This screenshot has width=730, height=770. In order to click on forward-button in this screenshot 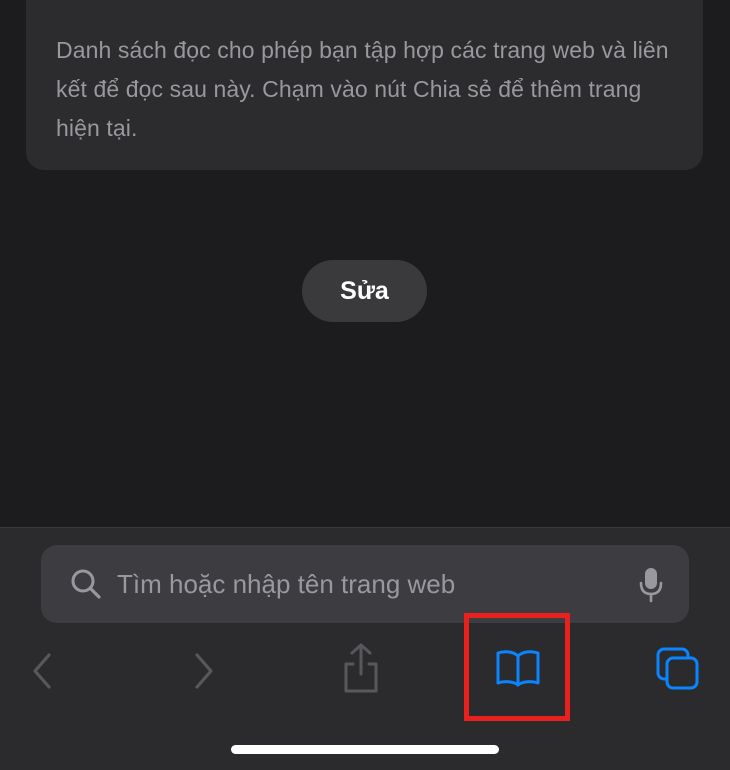, I will do `click(204, 671)`.